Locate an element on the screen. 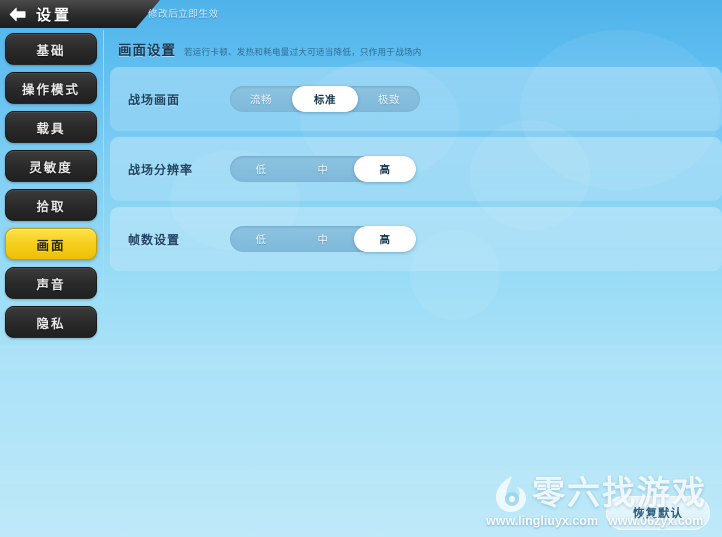 Image resolution: width=722 pixels, height=537 pixels. restore-defaults-button: 恢复默认 is located at coordinates (658, 513).